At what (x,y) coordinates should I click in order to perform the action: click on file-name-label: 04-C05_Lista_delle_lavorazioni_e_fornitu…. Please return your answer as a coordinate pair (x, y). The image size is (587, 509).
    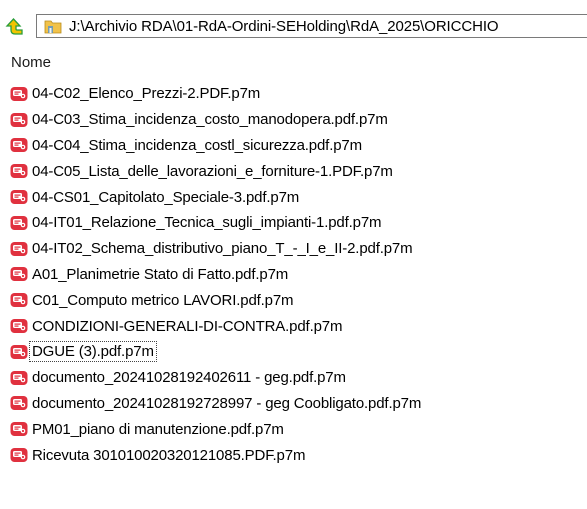
    Looking at the image, I should click on (212, 171).